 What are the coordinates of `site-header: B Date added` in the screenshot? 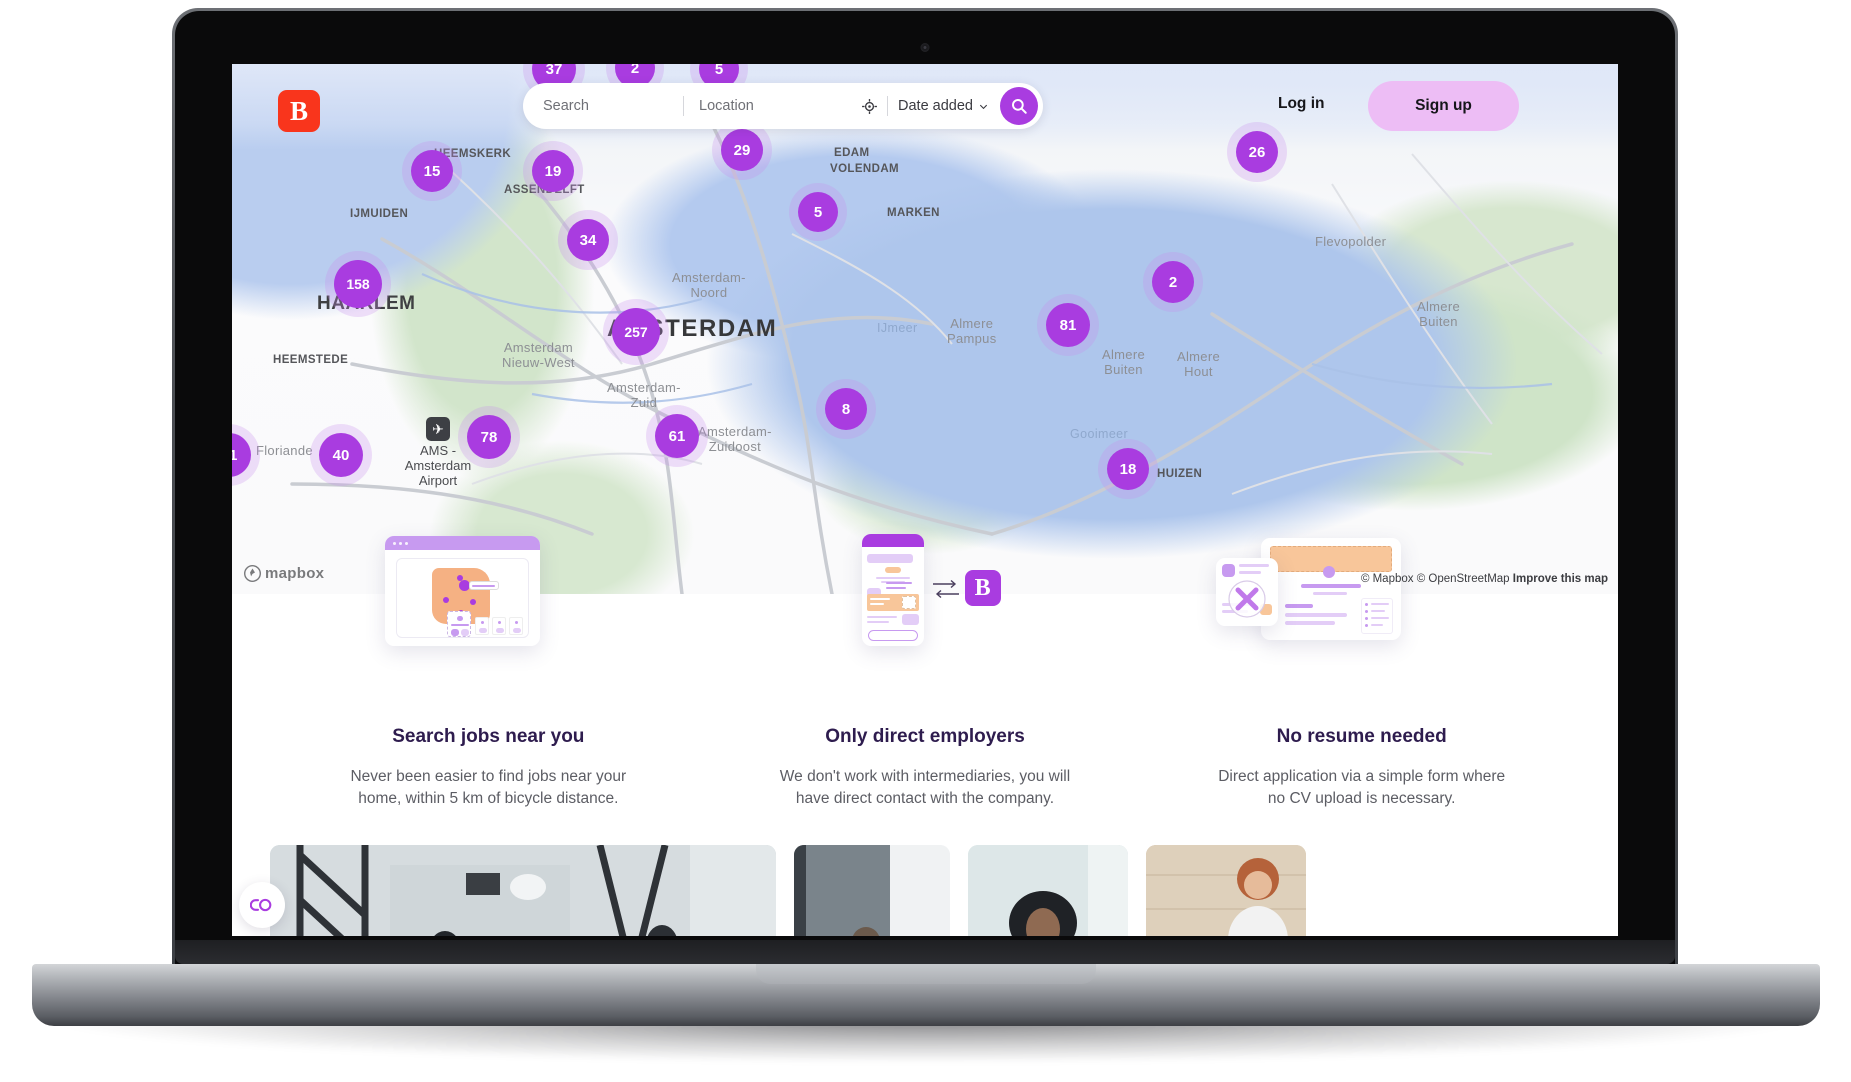 It's located at (925, 107).